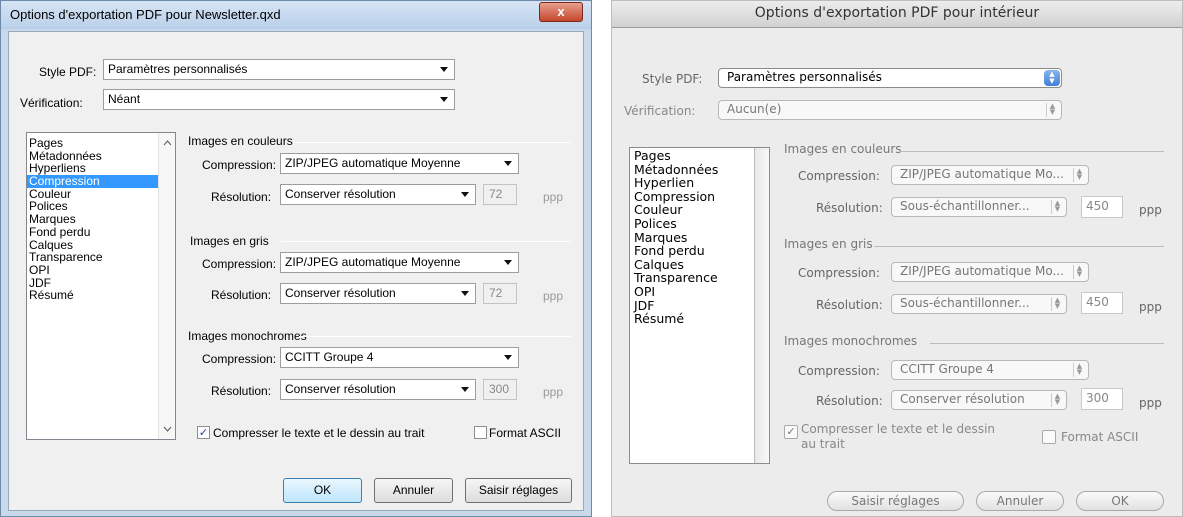  Describe the element at coordinates (699, 319) in the screenshot. I see `mac-nav-item-summary: Résumé` at that location.